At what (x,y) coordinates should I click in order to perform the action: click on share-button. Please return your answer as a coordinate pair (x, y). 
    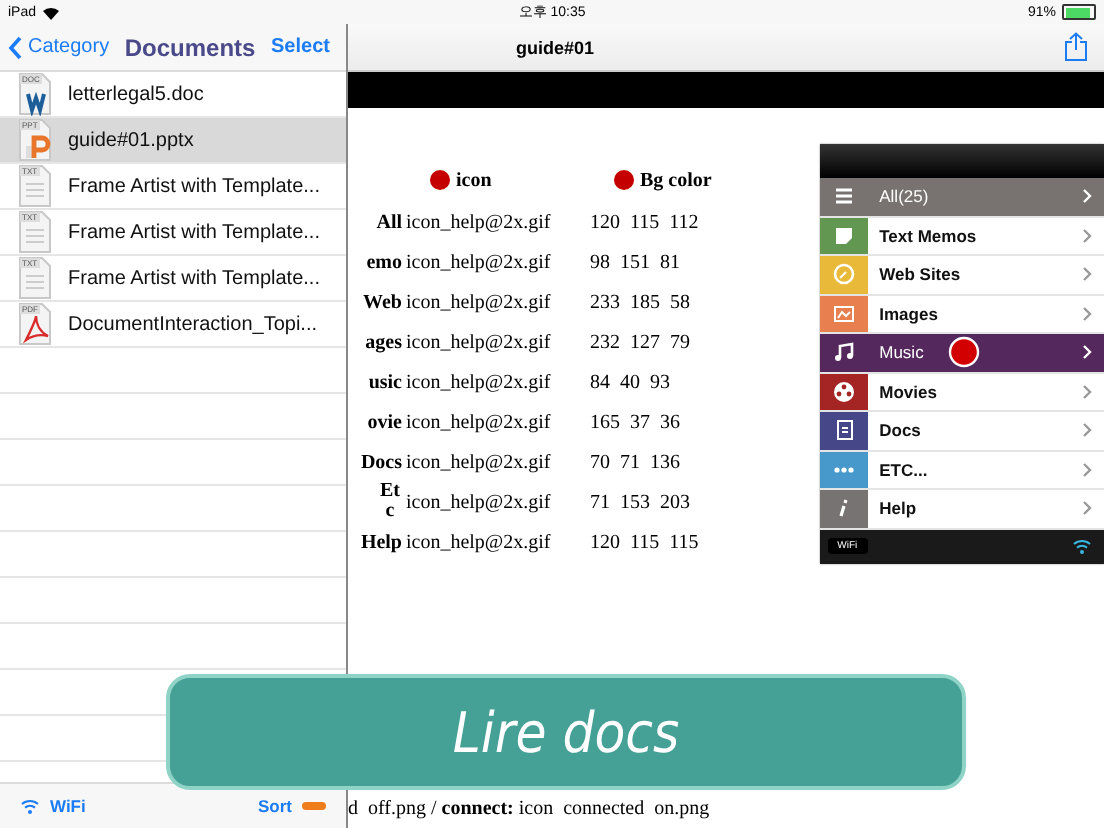
    Looking at the image, I should click on (1076, 47).